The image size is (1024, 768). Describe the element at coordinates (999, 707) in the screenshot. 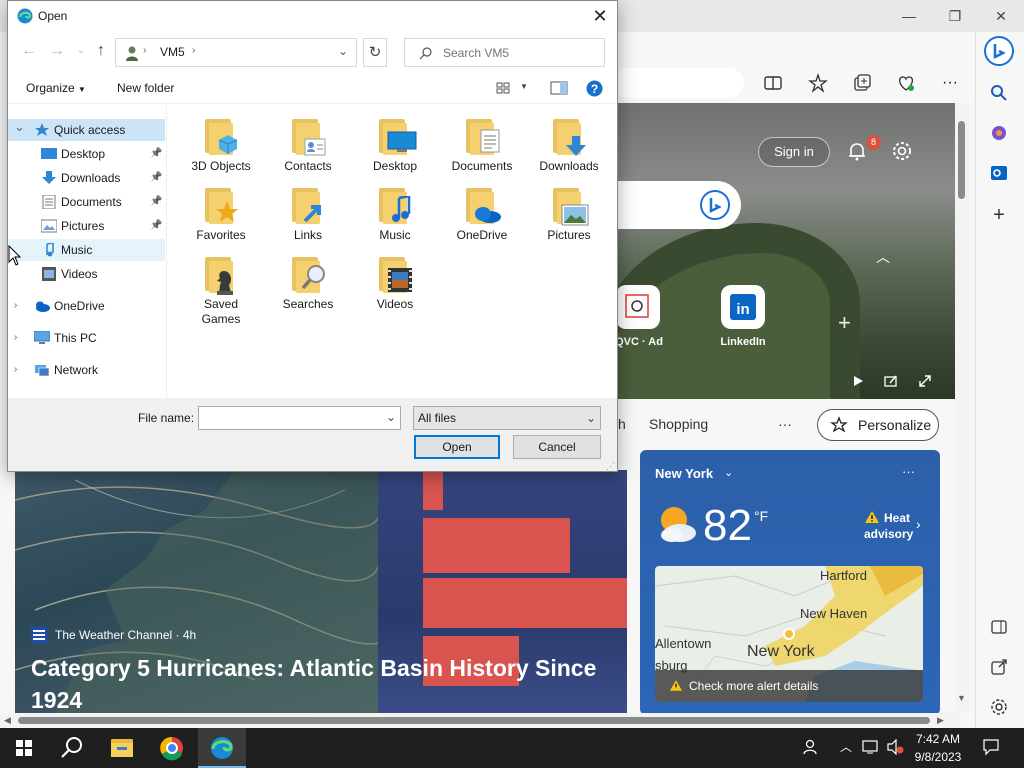

I see `settings-icon` at that location.